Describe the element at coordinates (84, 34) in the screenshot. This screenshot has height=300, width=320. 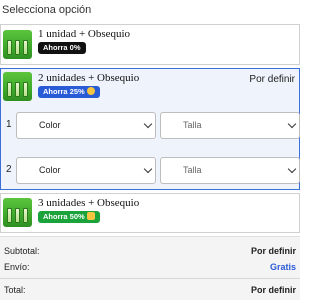
I see `offer-title: 1 unidad + Obsequio` at that location.